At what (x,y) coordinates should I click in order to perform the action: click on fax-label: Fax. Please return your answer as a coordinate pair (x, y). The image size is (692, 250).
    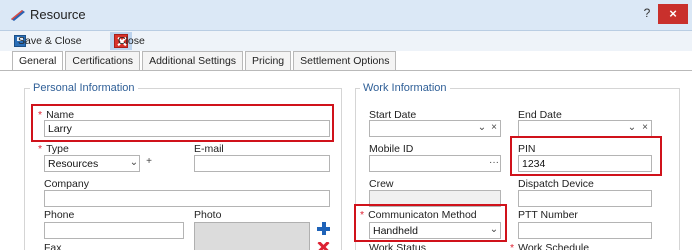
    Looking at the image, I should click on (53, 246).